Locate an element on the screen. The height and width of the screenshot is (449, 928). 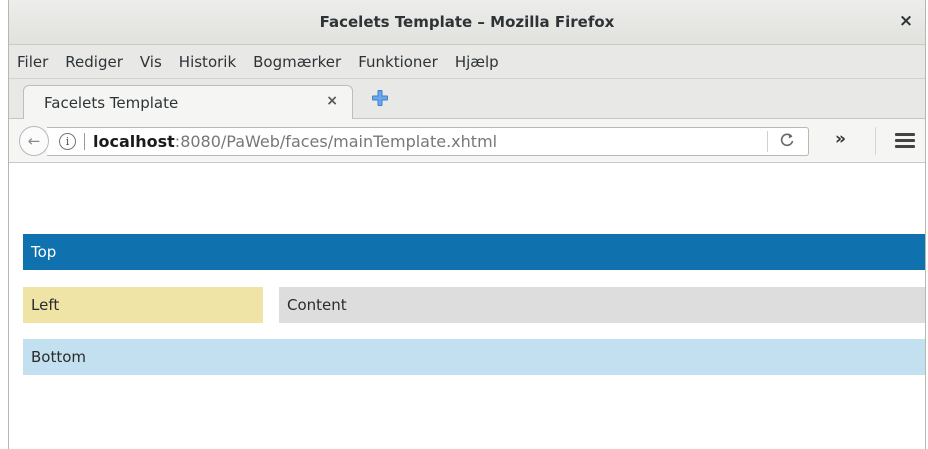
left-section: Left is located at coordinates (143, 305).